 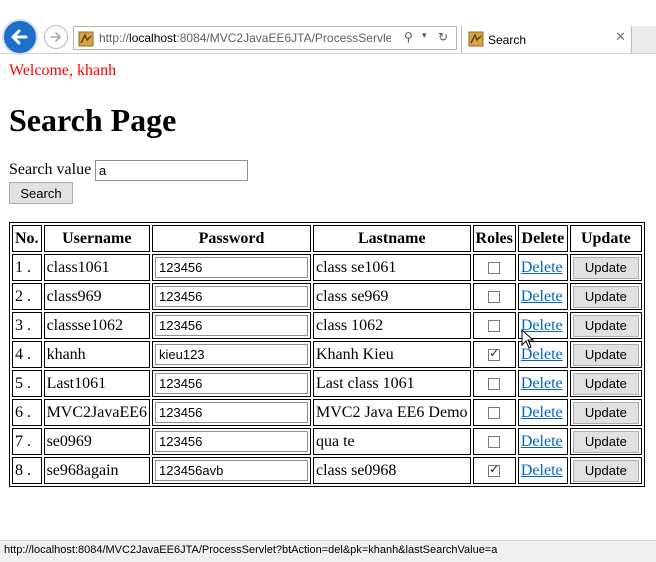 What do you see at coordinates (63, 70) in the screenshot?
I see `welcome-message: Welcome, khanh` at bounding box center [63, 70].